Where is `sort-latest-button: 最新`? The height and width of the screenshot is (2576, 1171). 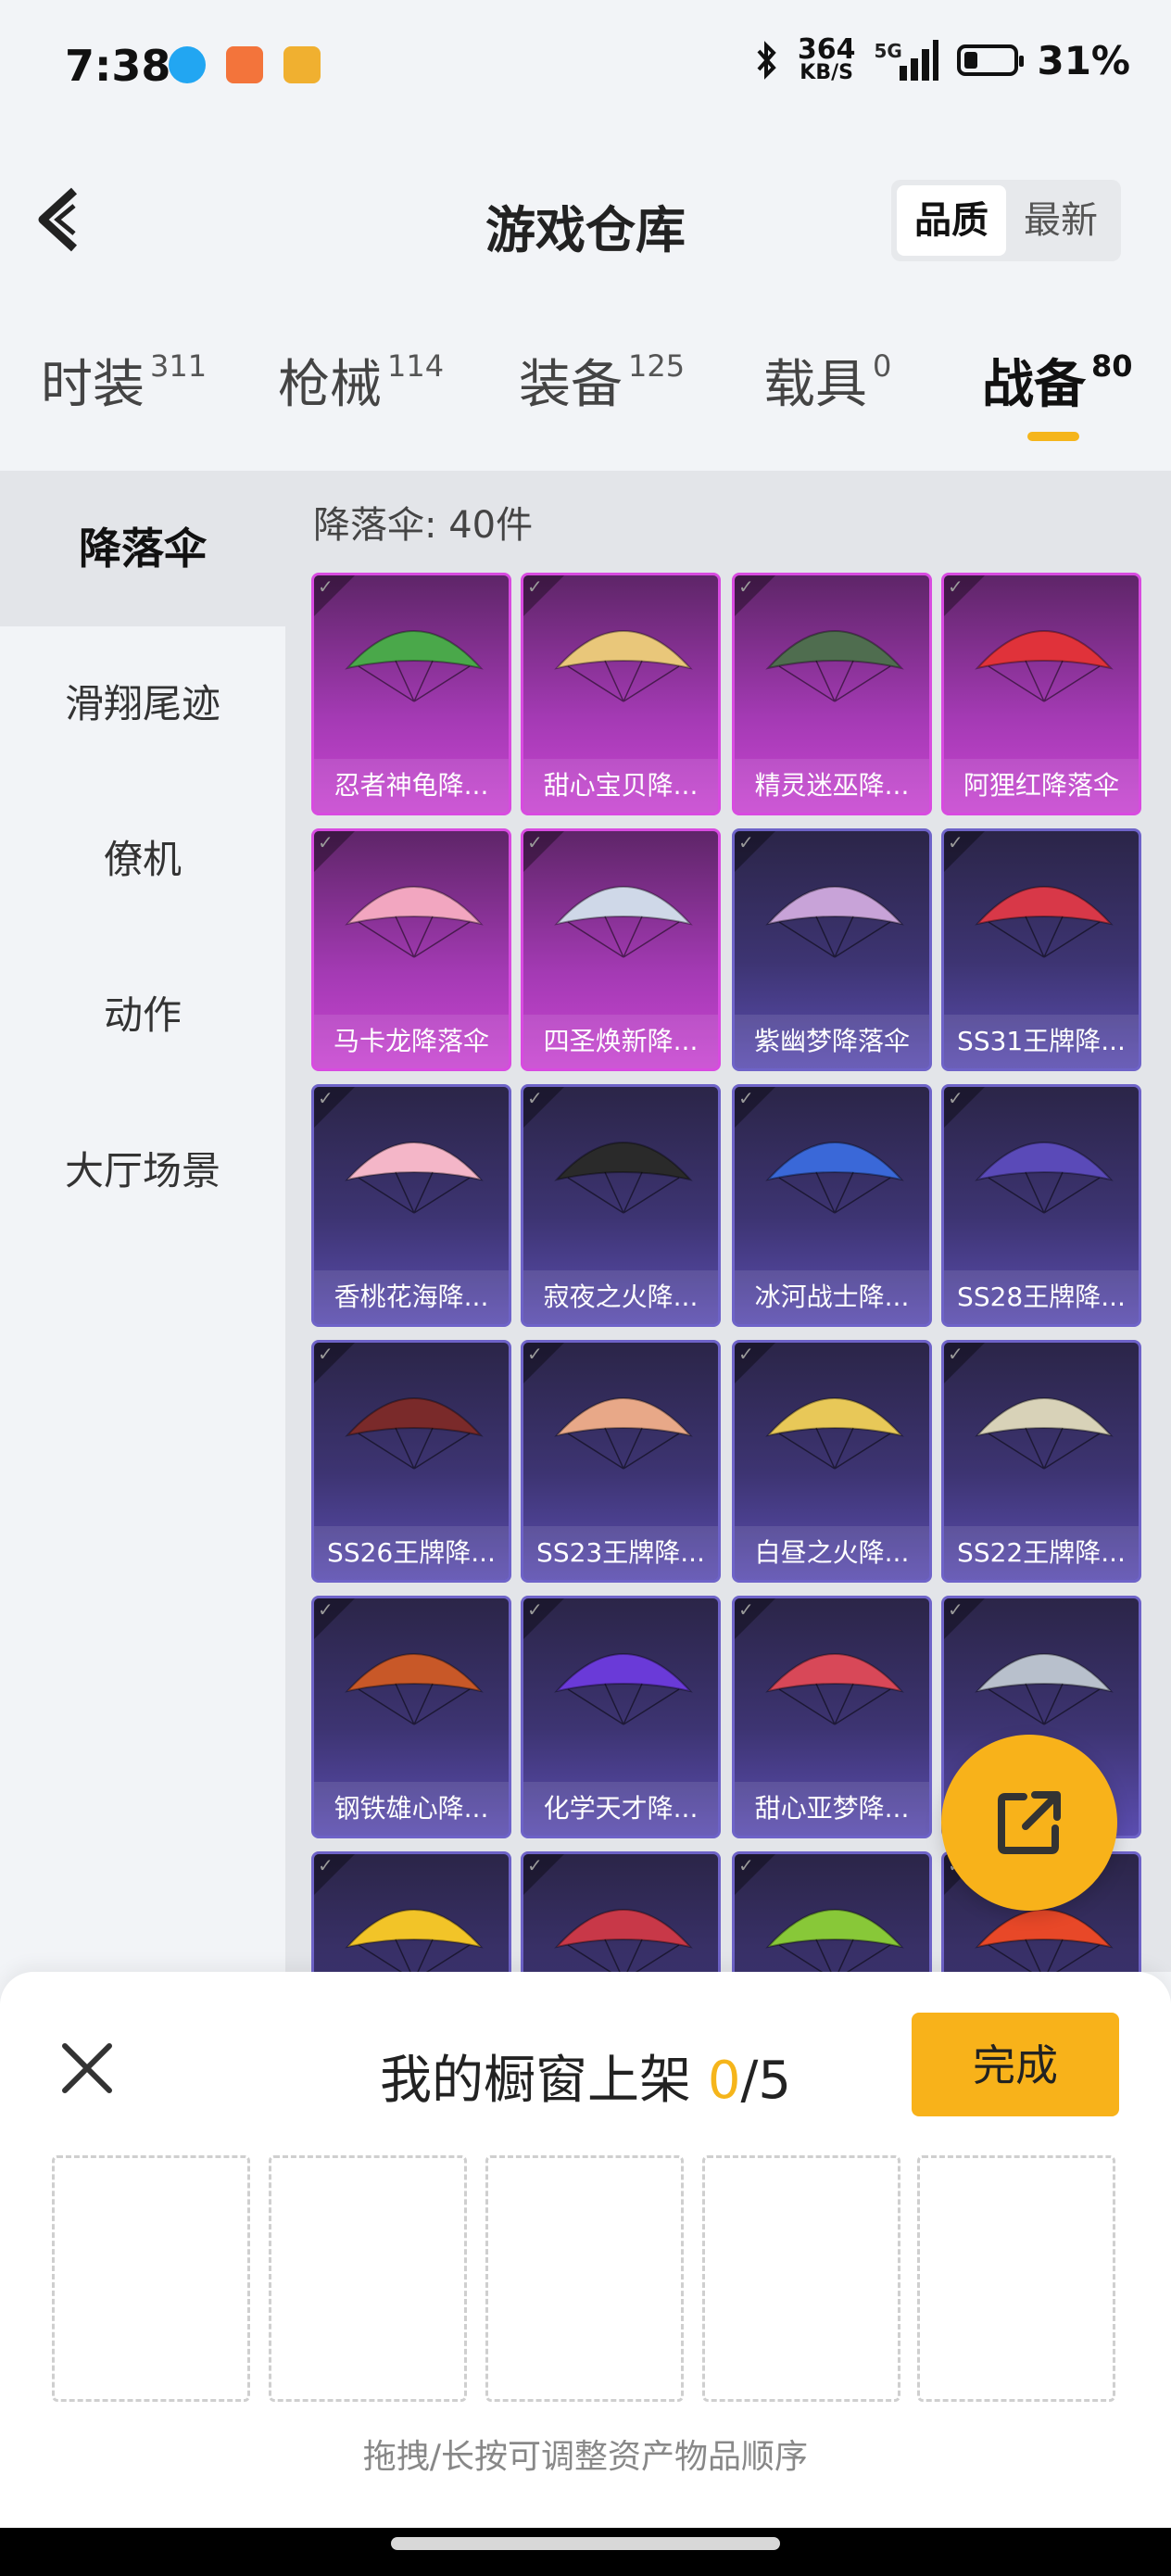
sort-latest-button: 最新 is located at coordinates (1060, 221).